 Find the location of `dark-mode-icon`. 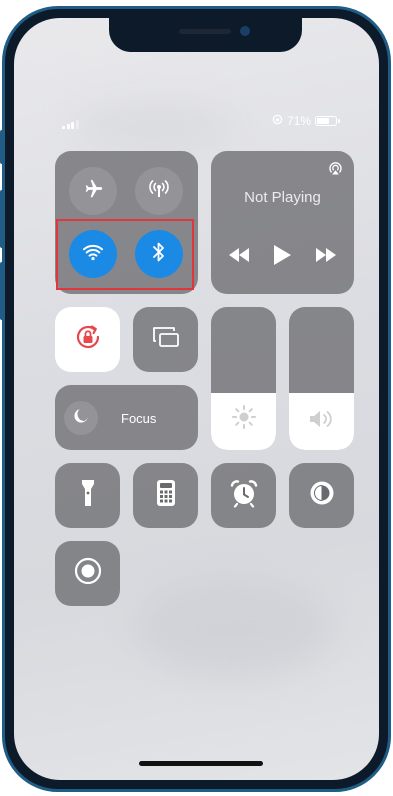

dark-mode-icon is located at coordinates (322, 495).